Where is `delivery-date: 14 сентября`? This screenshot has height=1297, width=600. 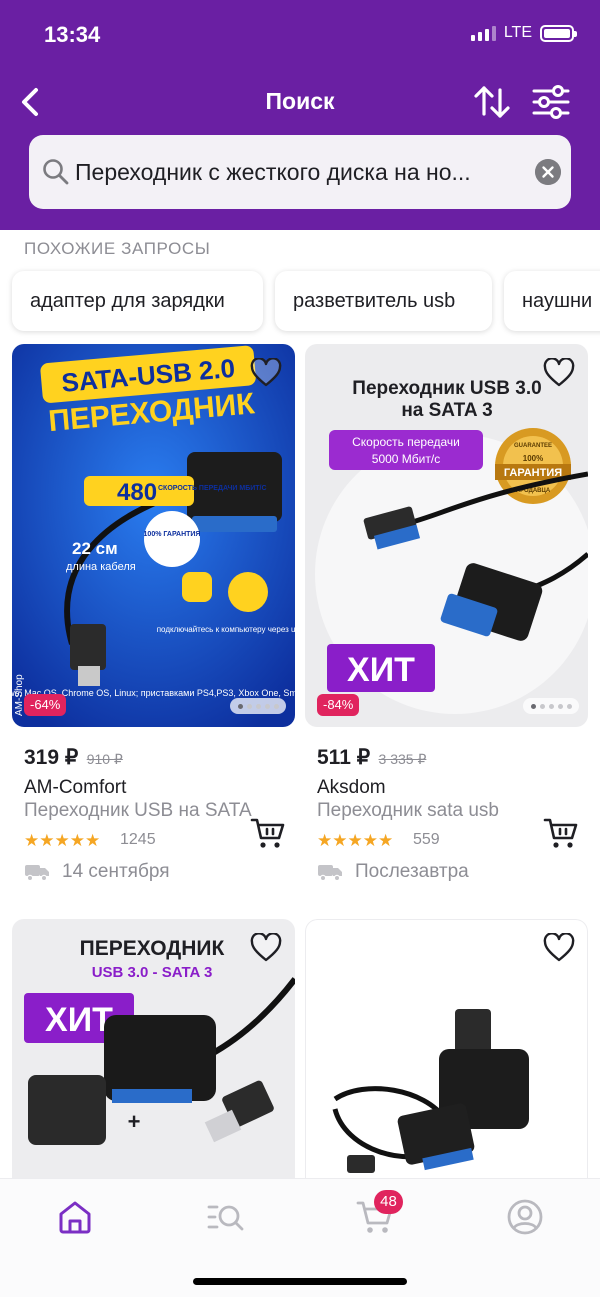
delivery-date: 14 сентября is located at coordinates (116, 871).